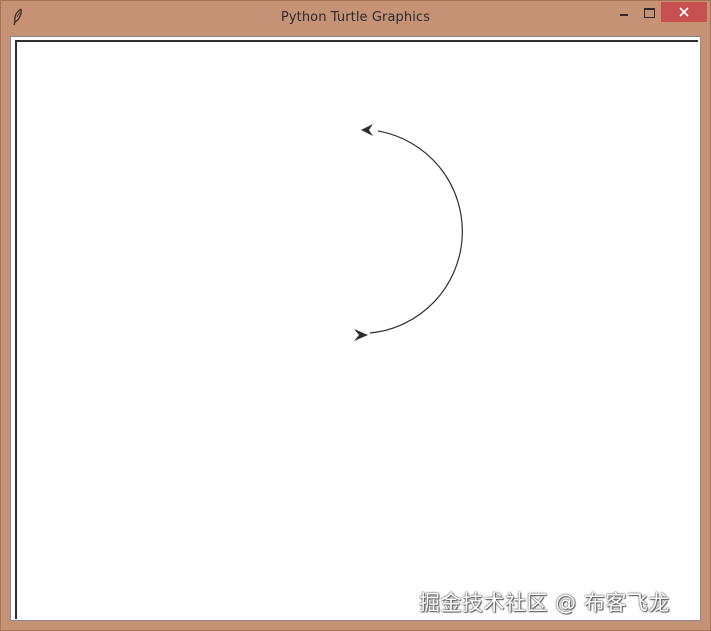  I want to click on window-title: Python Turtle Graphics, so click(355, 17).